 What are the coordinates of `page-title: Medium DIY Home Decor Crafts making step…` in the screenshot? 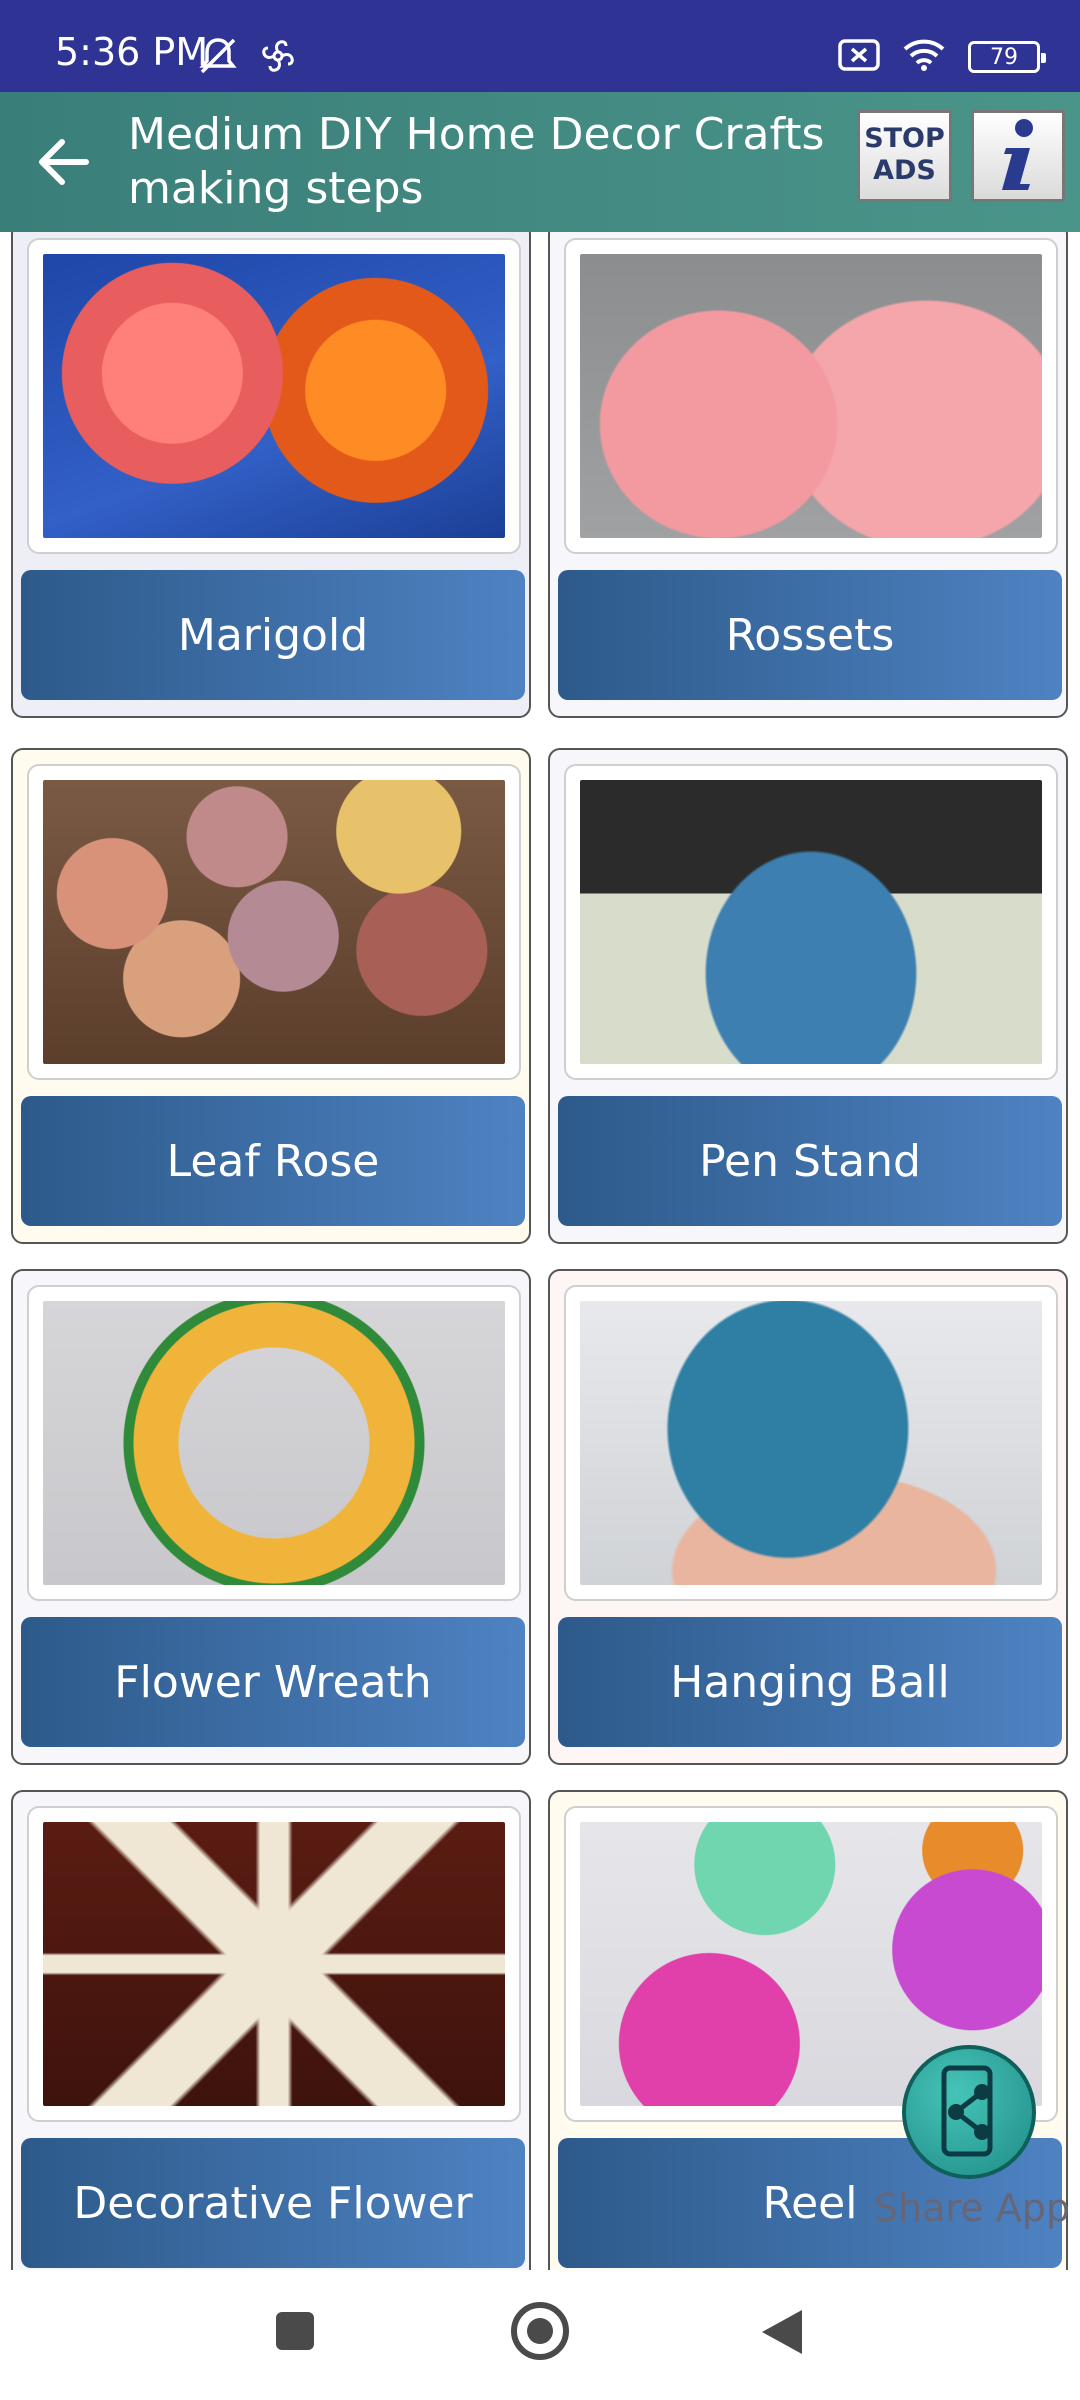 It's located at (476, 161).